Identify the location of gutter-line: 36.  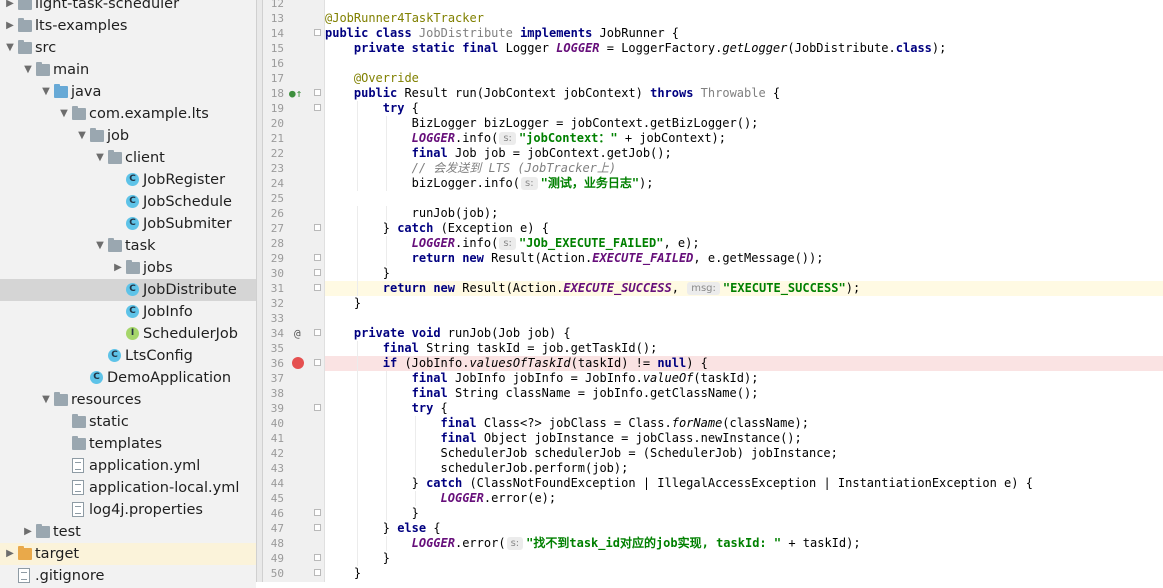
(294, 363).